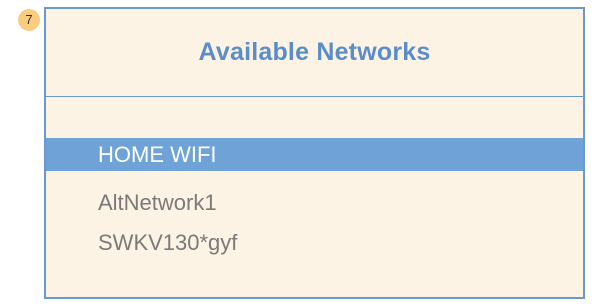  I want to click on network-item-altnetwork1: AltNetwork1, so click(314, 203).